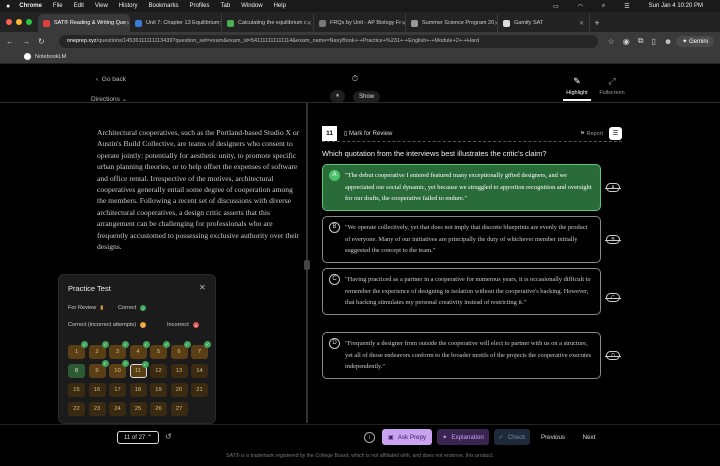  Describe the element at coordinates (41, 41) in the screenshot. I see `reload-icon: ↻` at that location.